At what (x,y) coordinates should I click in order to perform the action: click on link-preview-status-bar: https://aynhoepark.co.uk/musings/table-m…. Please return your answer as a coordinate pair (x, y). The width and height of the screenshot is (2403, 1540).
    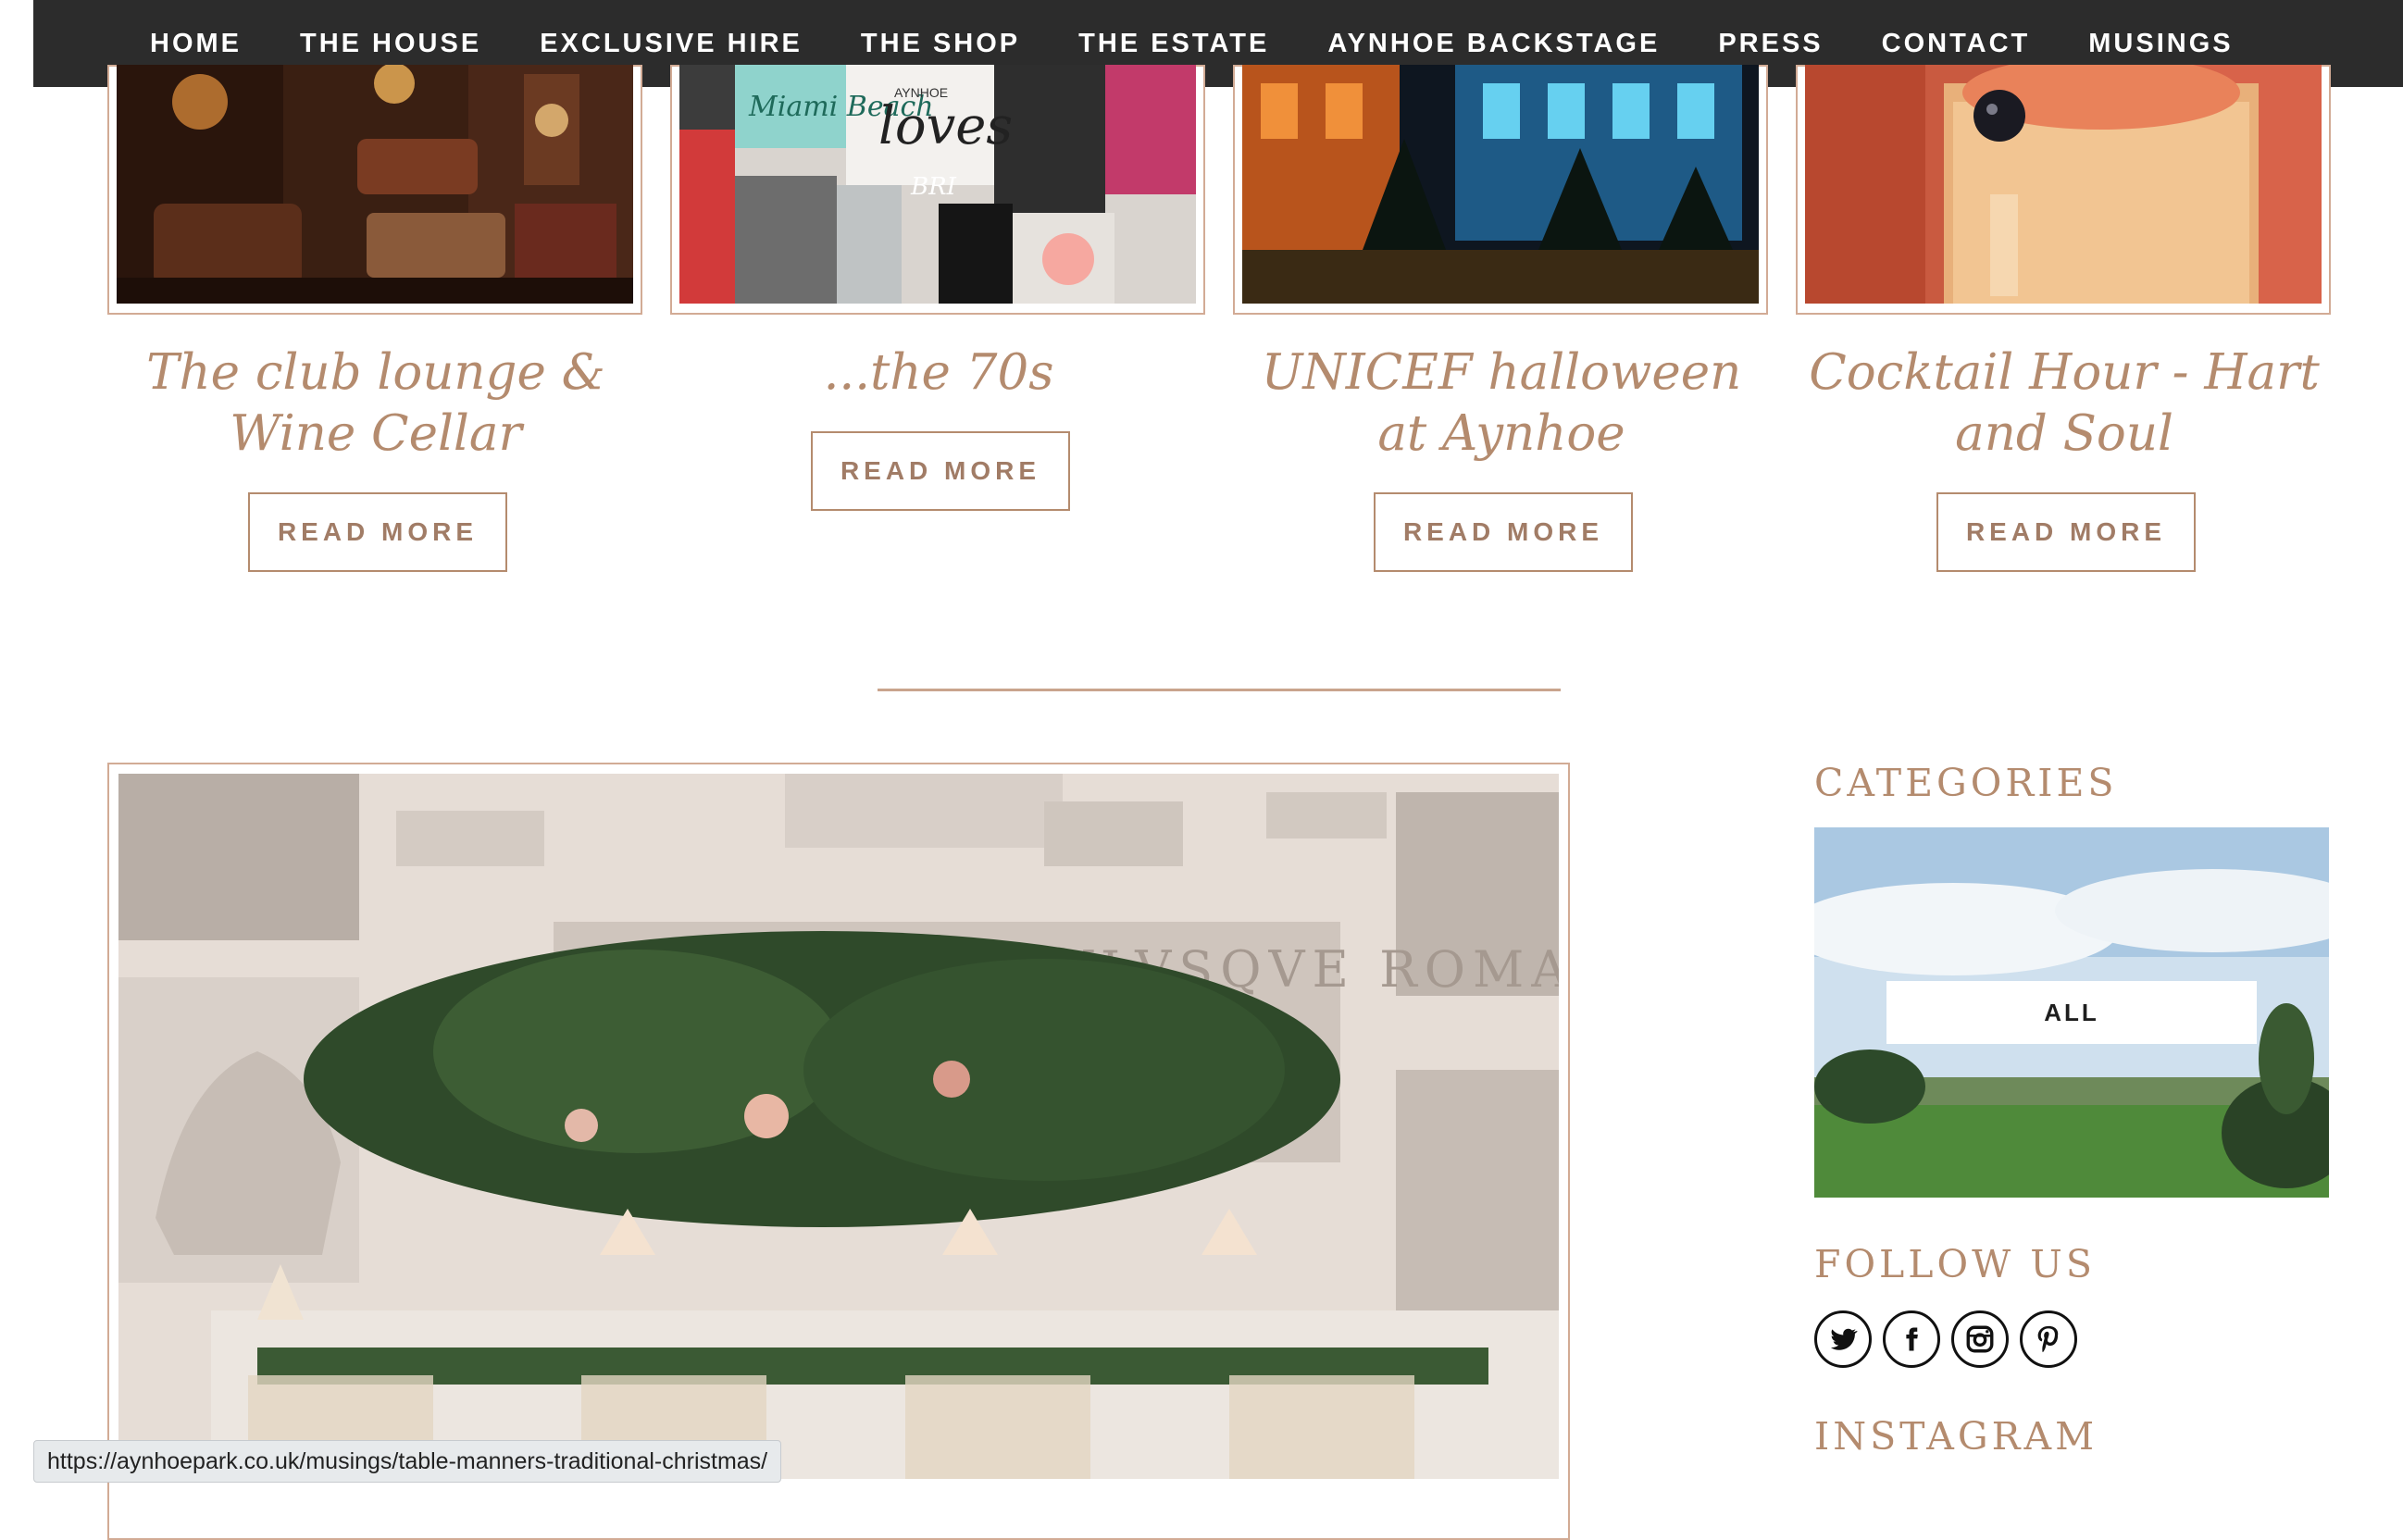
    Looking at the image, I should click on (407, 1461).